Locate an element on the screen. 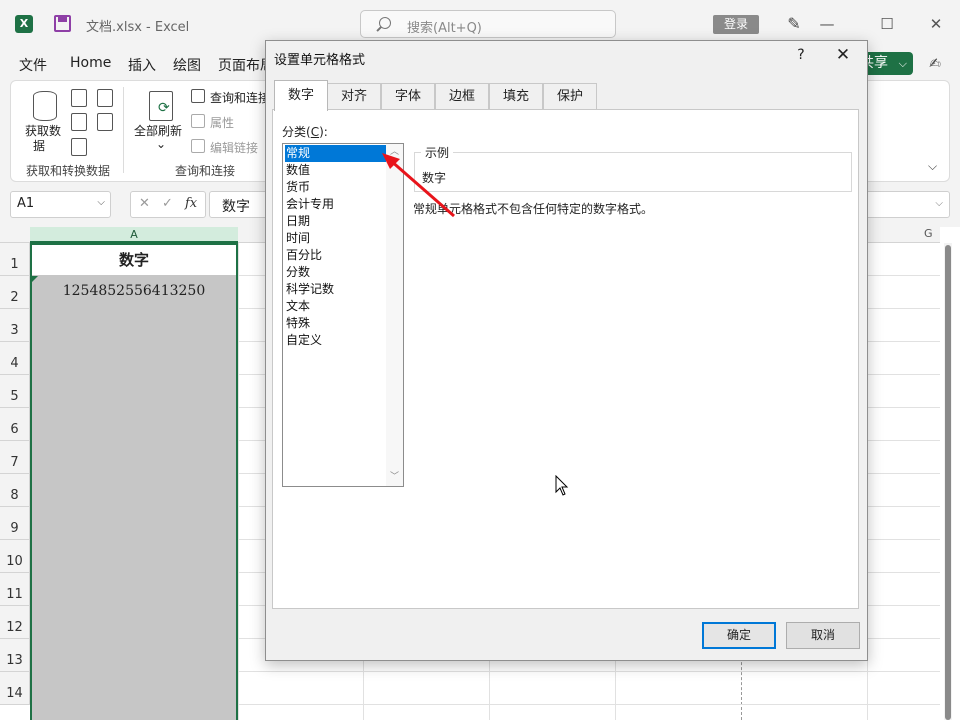  row-header-12: 12 is located at coordinates (15, 622).